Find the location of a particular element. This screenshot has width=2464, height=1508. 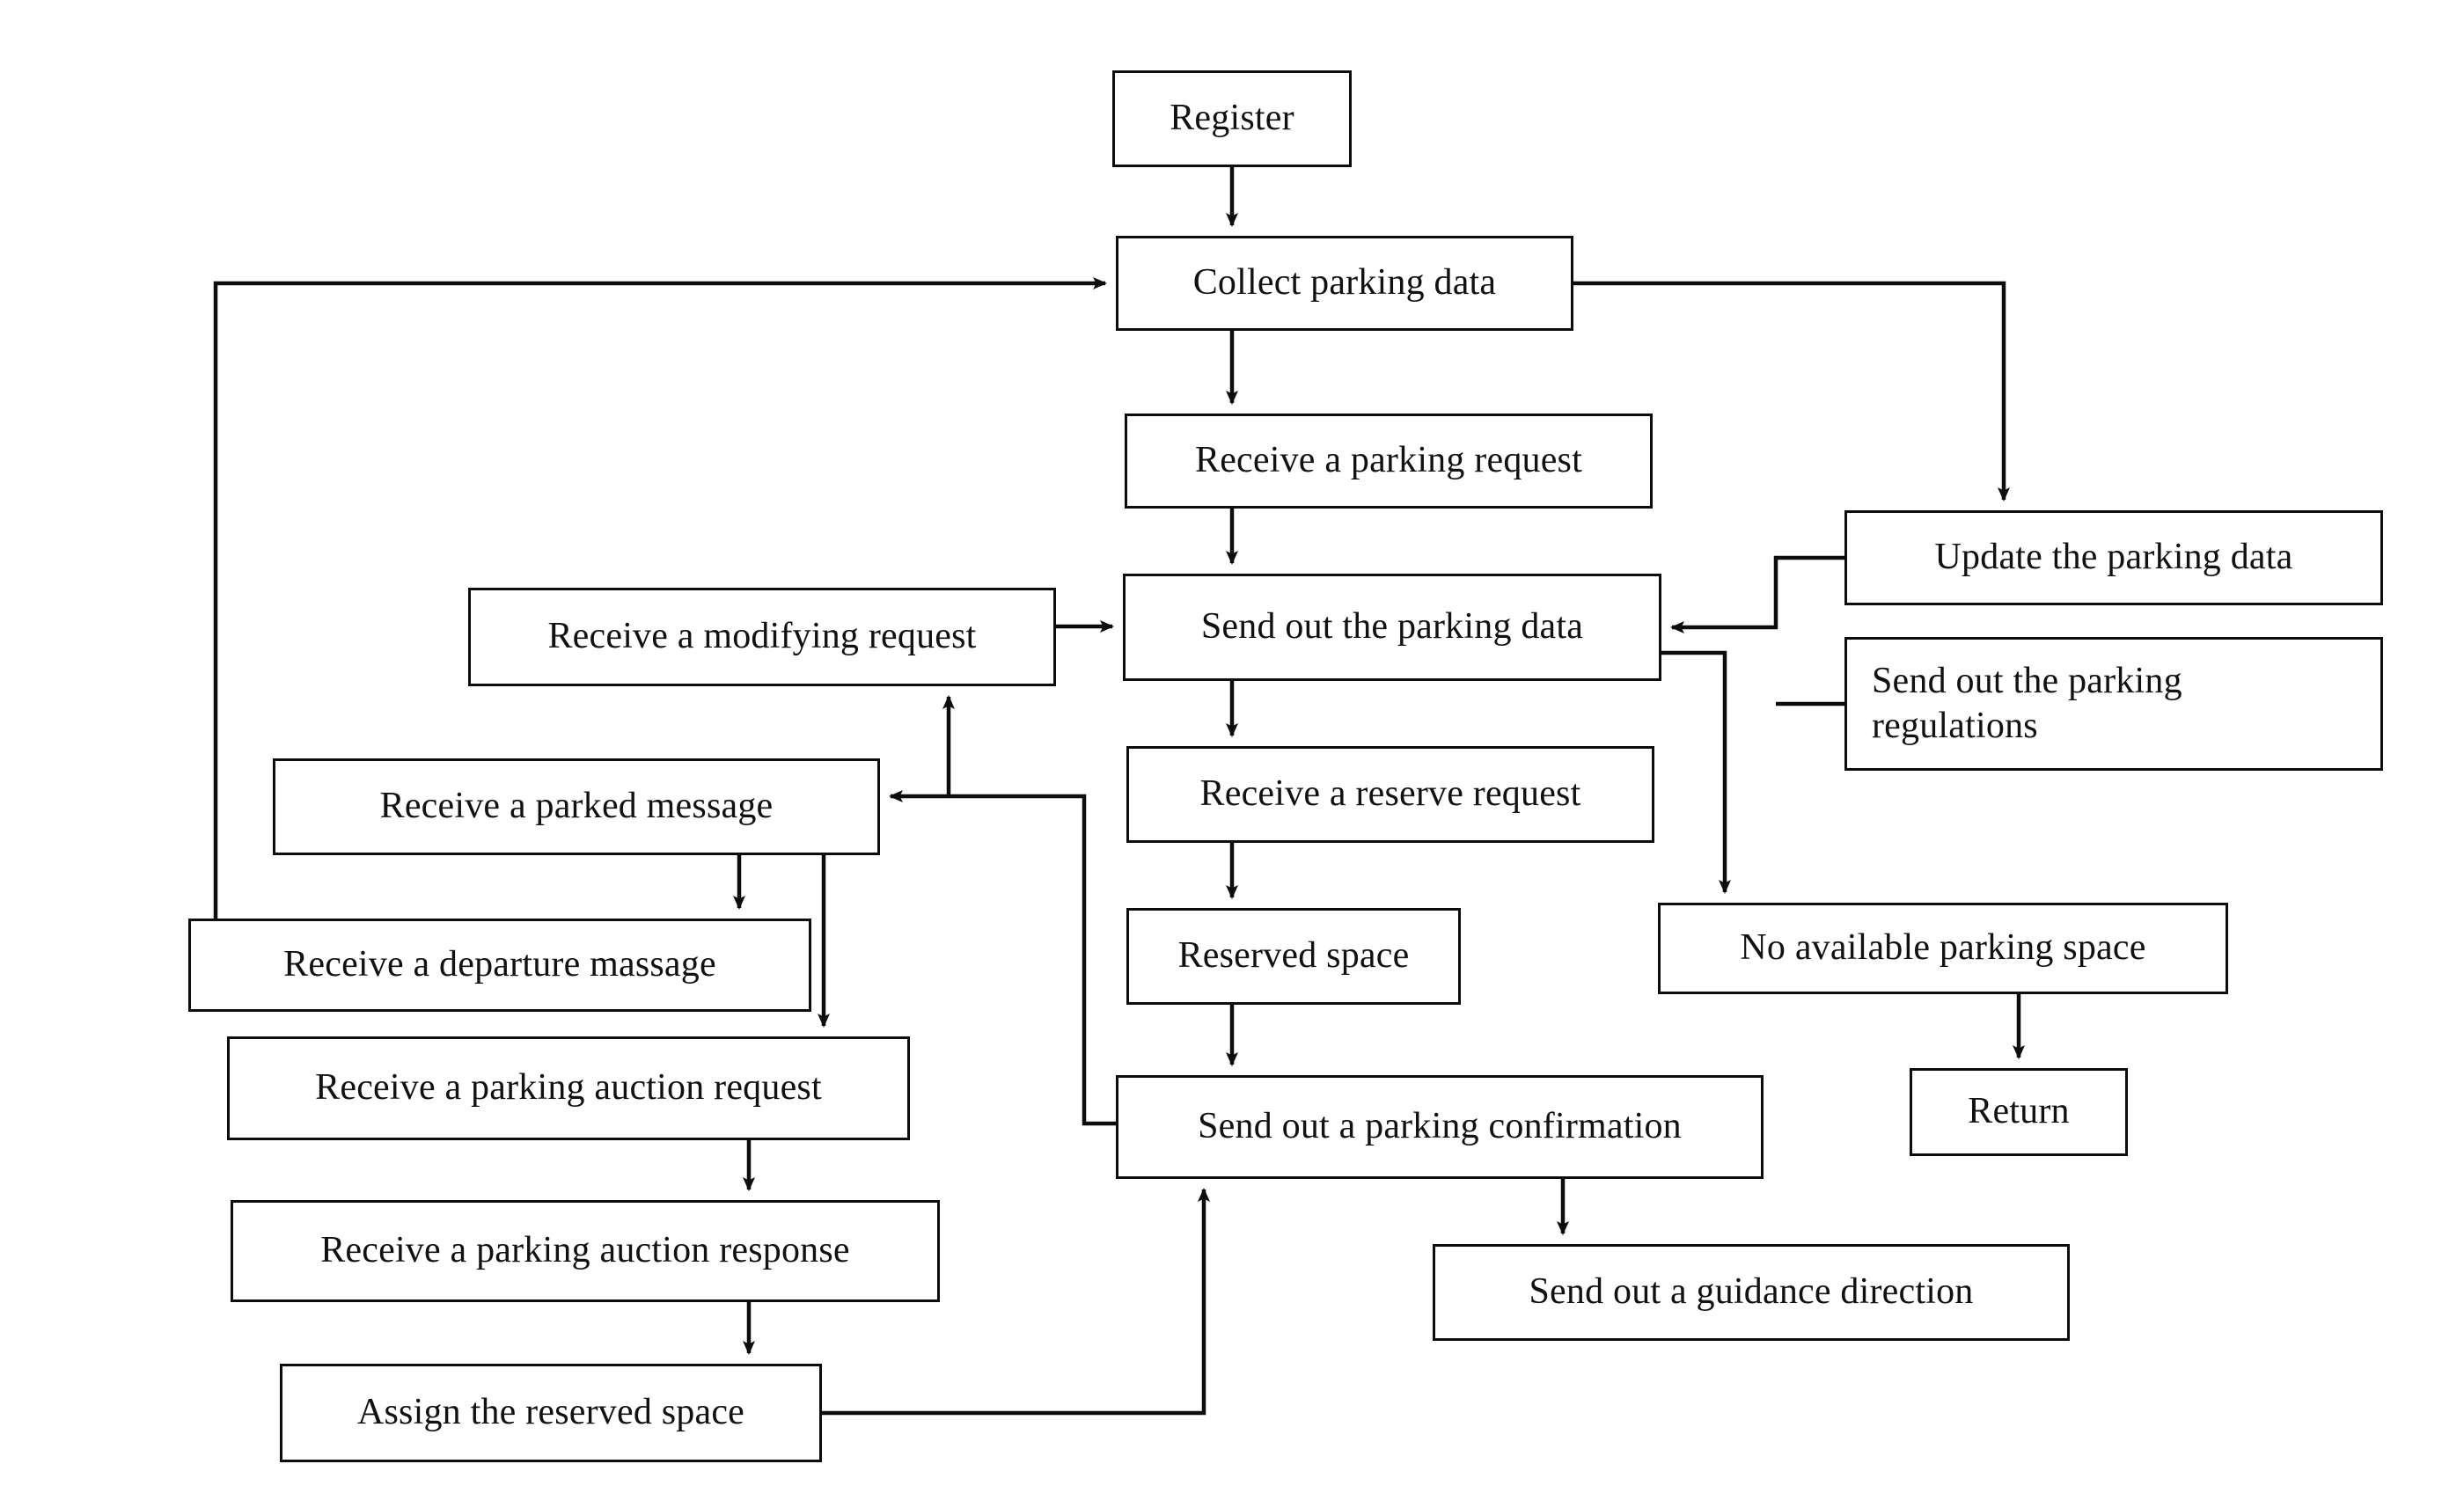

node-receive-reserve-request: Receive a reserve request is located at coordinates (1390, 794).